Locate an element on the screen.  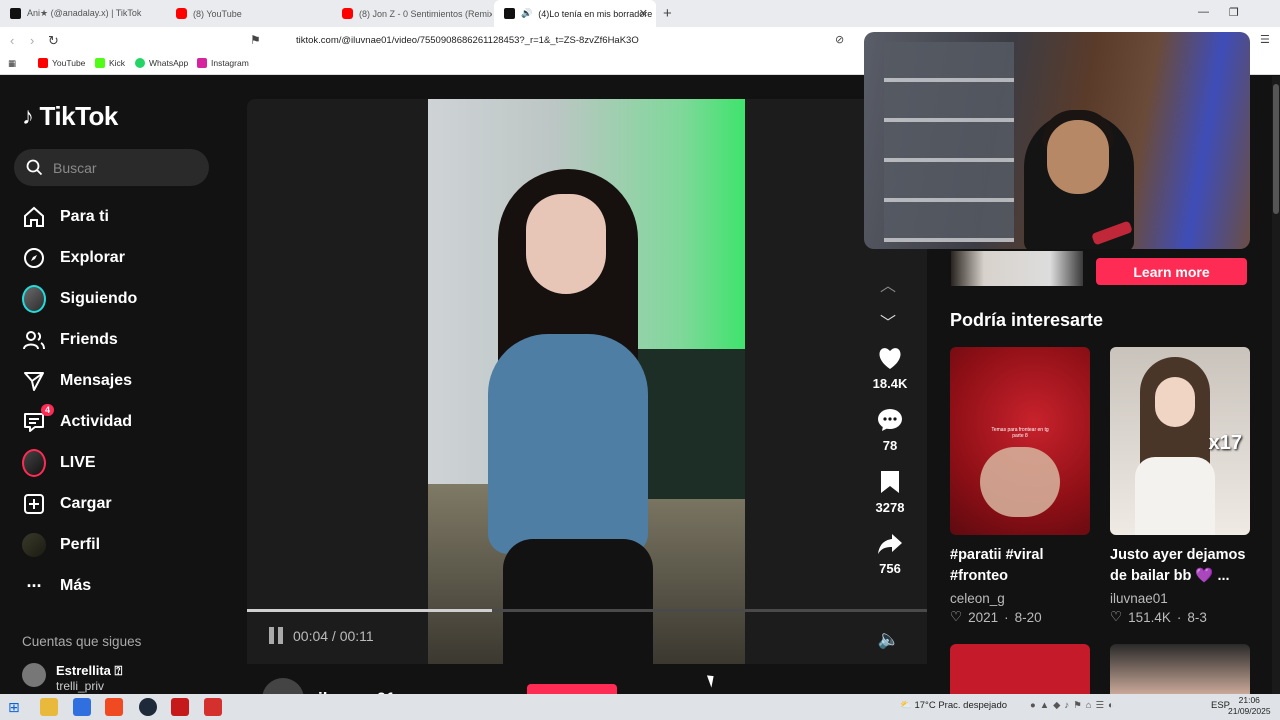
extension-icon: ⊘ is located at coordinates (839, 39).